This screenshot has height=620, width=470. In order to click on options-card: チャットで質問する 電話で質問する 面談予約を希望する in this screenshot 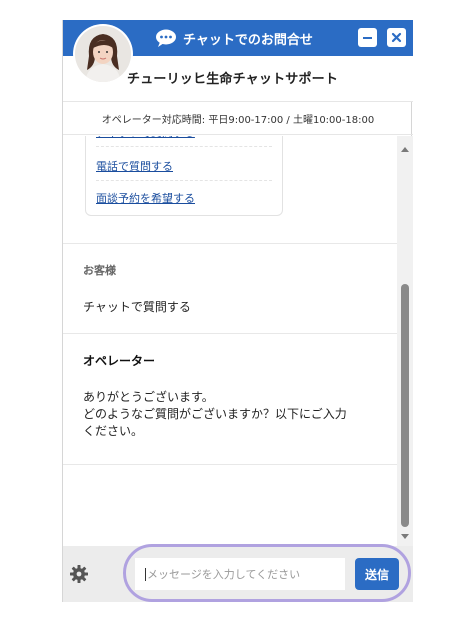, I will do `click(184, 176)`.